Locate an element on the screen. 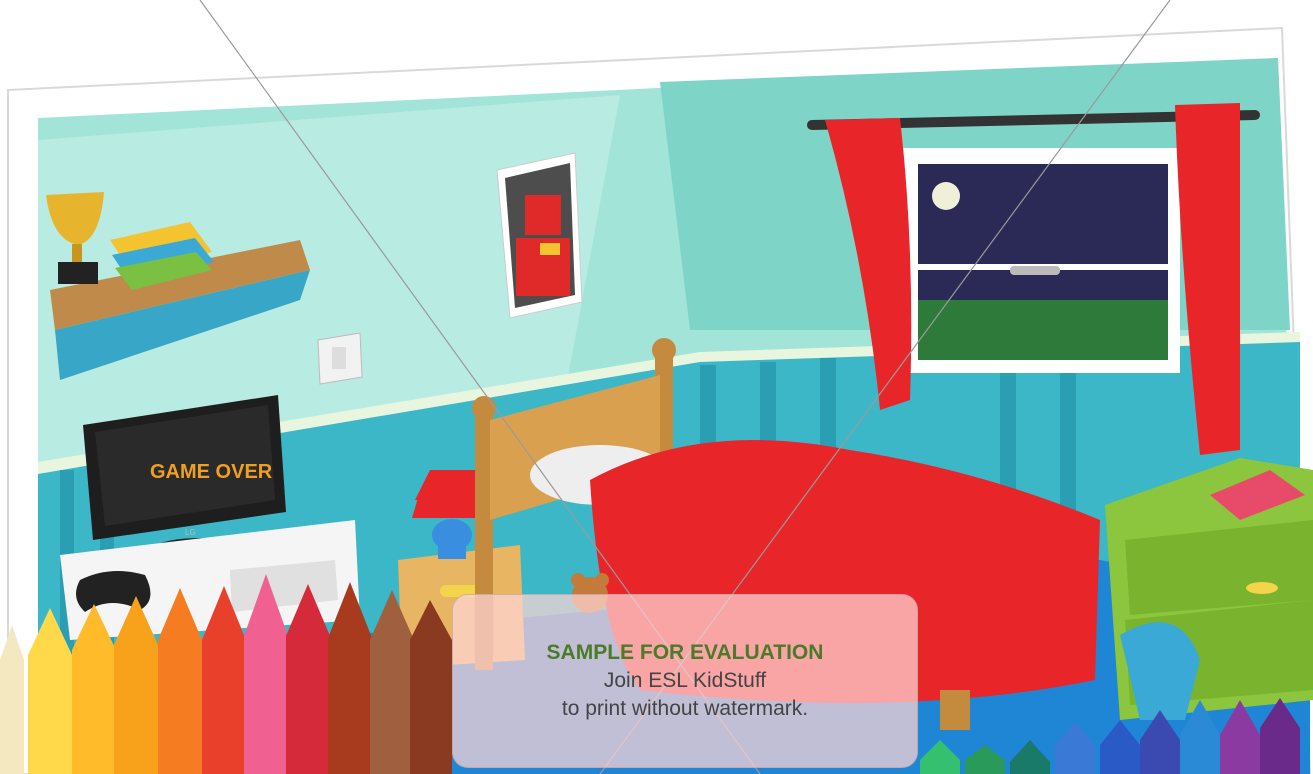  watermark-line-1: Join ESL KidStuff is located at coordinates (685, 680).